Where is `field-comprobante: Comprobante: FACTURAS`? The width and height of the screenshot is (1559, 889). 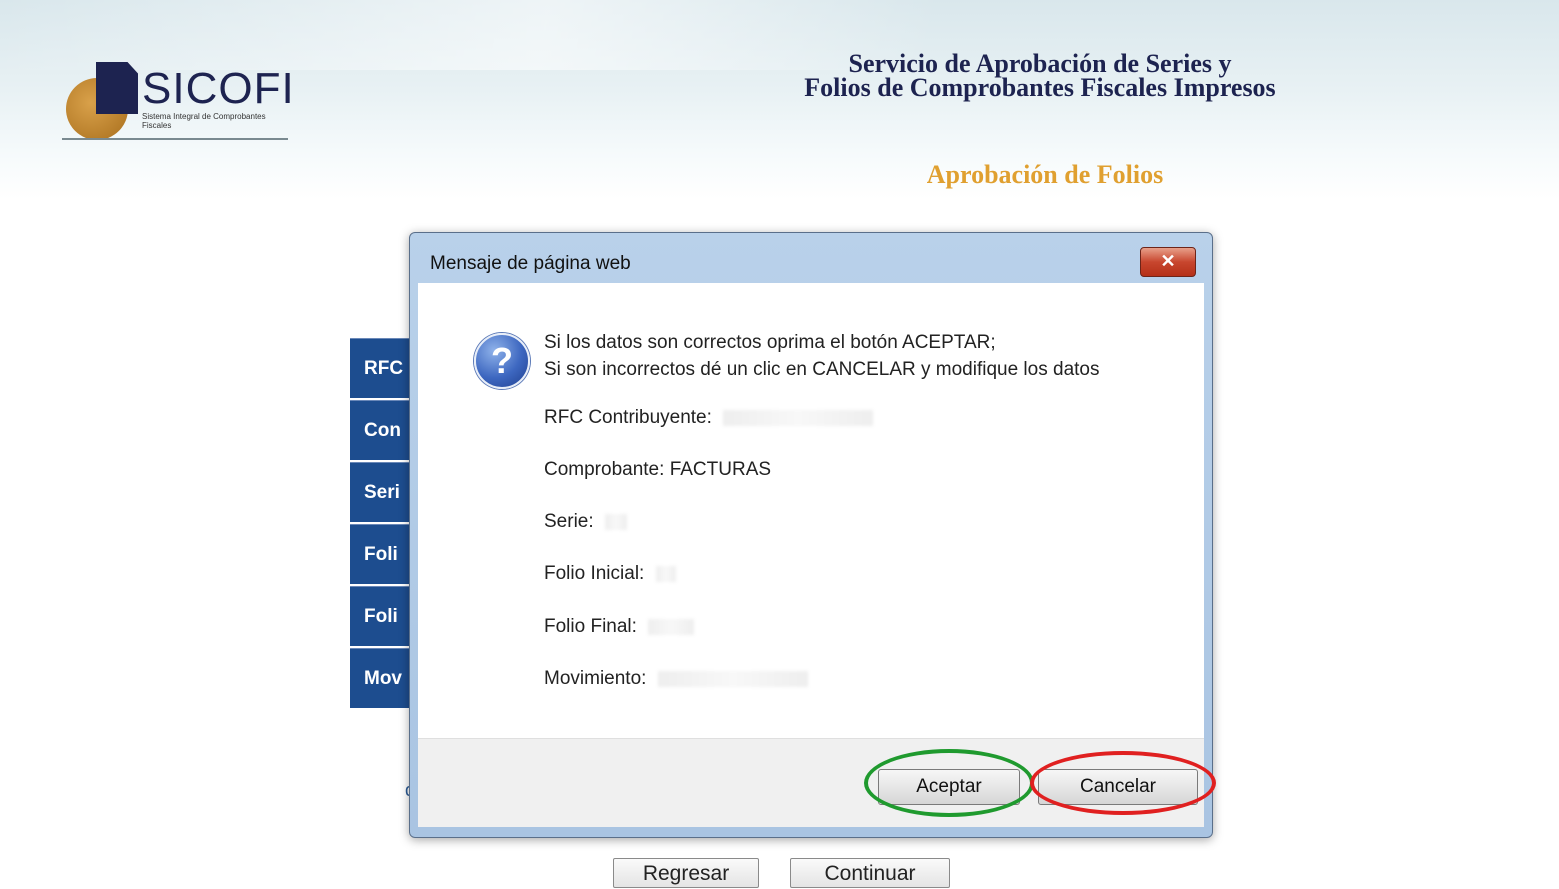 field-comprobante: Comprobante: FACTURAS is located at coordinates (657, 470).